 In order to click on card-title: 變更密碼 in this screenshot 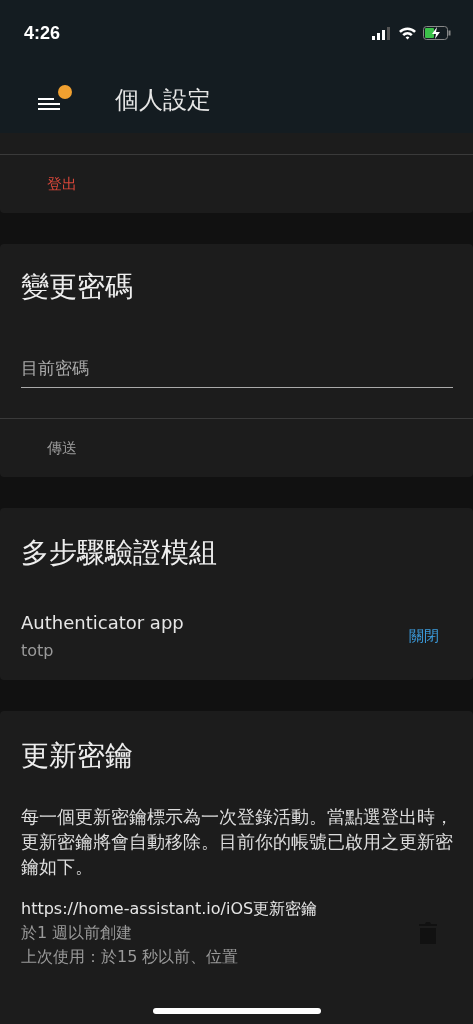, I will do `click(77, 287)`.